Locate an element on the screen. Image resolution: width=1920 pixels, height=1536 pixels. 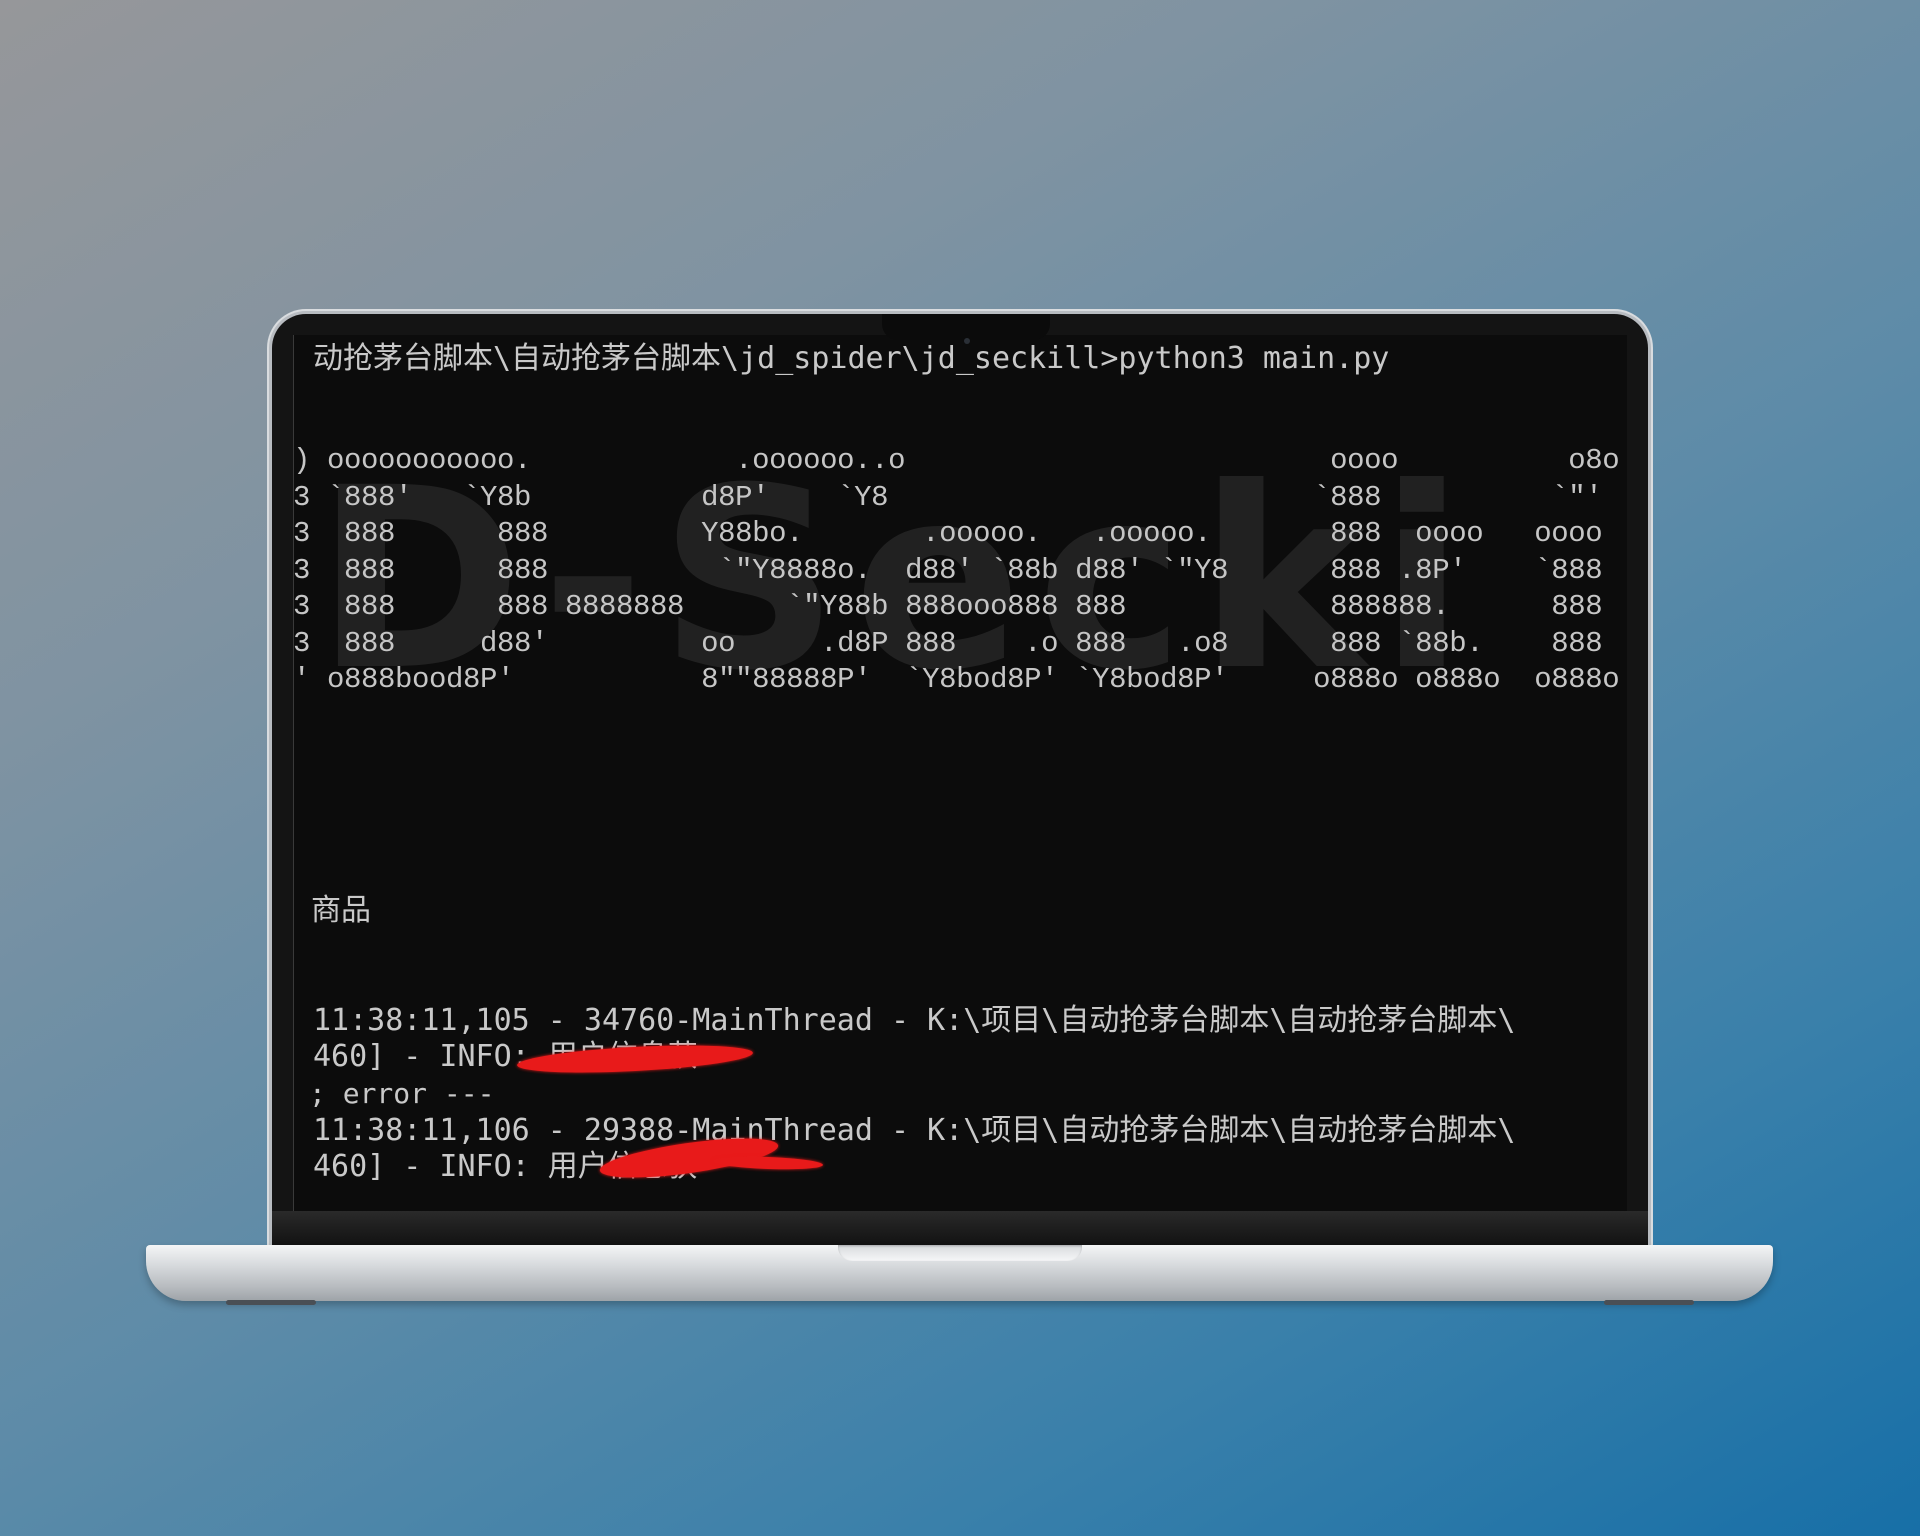
laptop-base is located at coordinates (959, 1273).